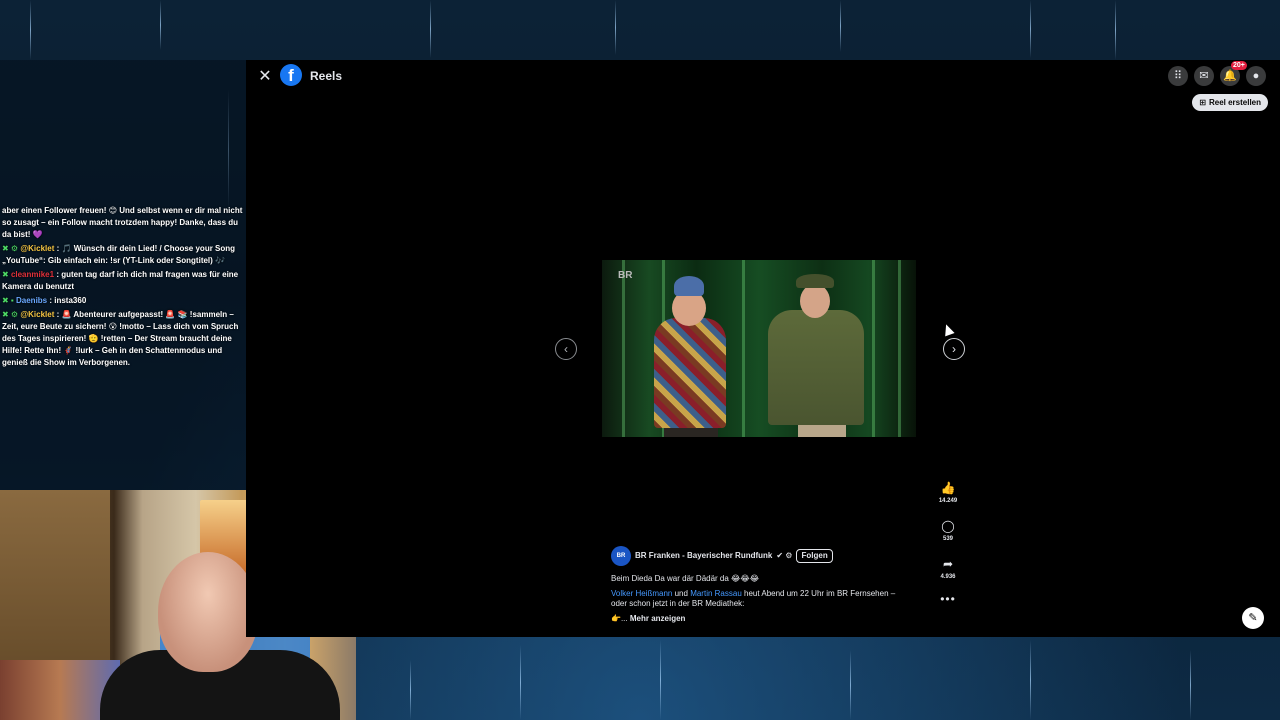 The width and height of the screenshot is (1280, 720). Describe the element at coordinates (1253, 618) in the screenshot. I see `edit-icon: ✎` at that location.